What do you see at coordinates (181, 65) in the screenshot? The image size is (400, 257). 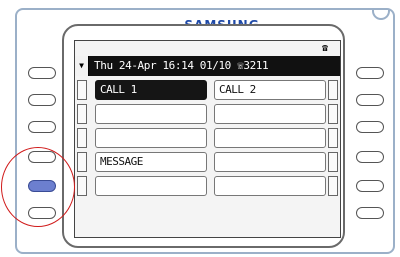 I see `status-text: Thu 24-Apr 16:14 01/10 ☏3211` at bounding box center [181, 65].